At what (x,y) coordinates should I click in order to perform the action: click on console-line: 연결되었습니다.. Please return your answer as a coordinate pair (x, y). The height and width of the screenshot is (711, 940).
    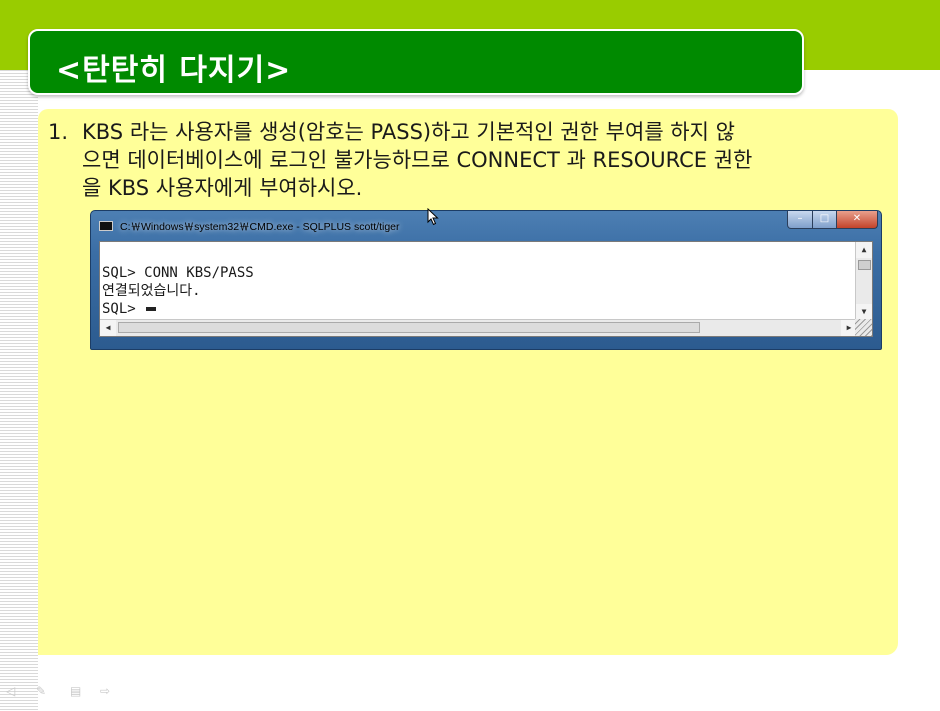
    Looking at the image, I should click on (151, 291).